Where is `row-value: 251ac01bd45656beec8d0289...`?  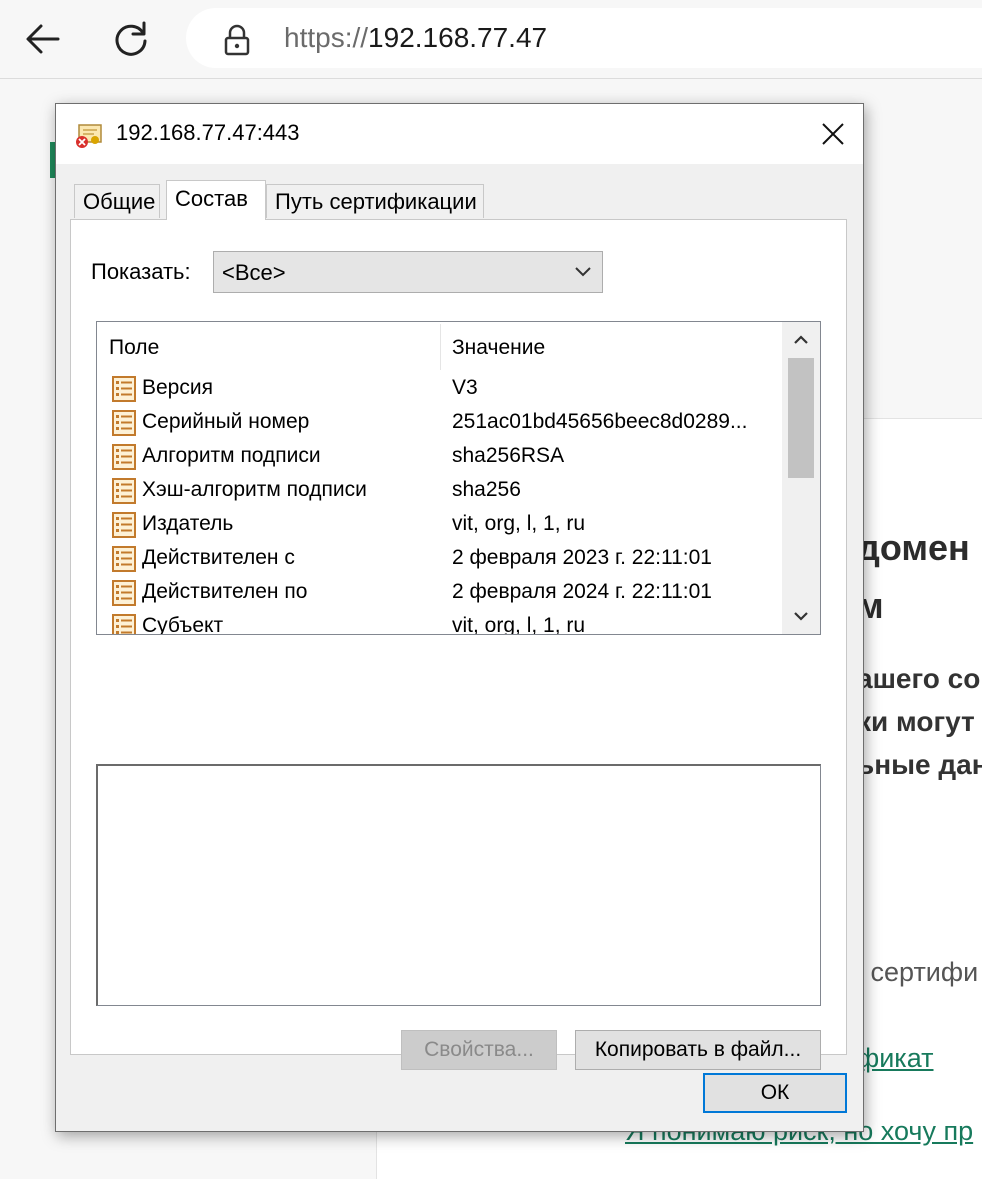 row-value: 251ac01bd45656beec8d0289... is located at coordinates (600, 421).